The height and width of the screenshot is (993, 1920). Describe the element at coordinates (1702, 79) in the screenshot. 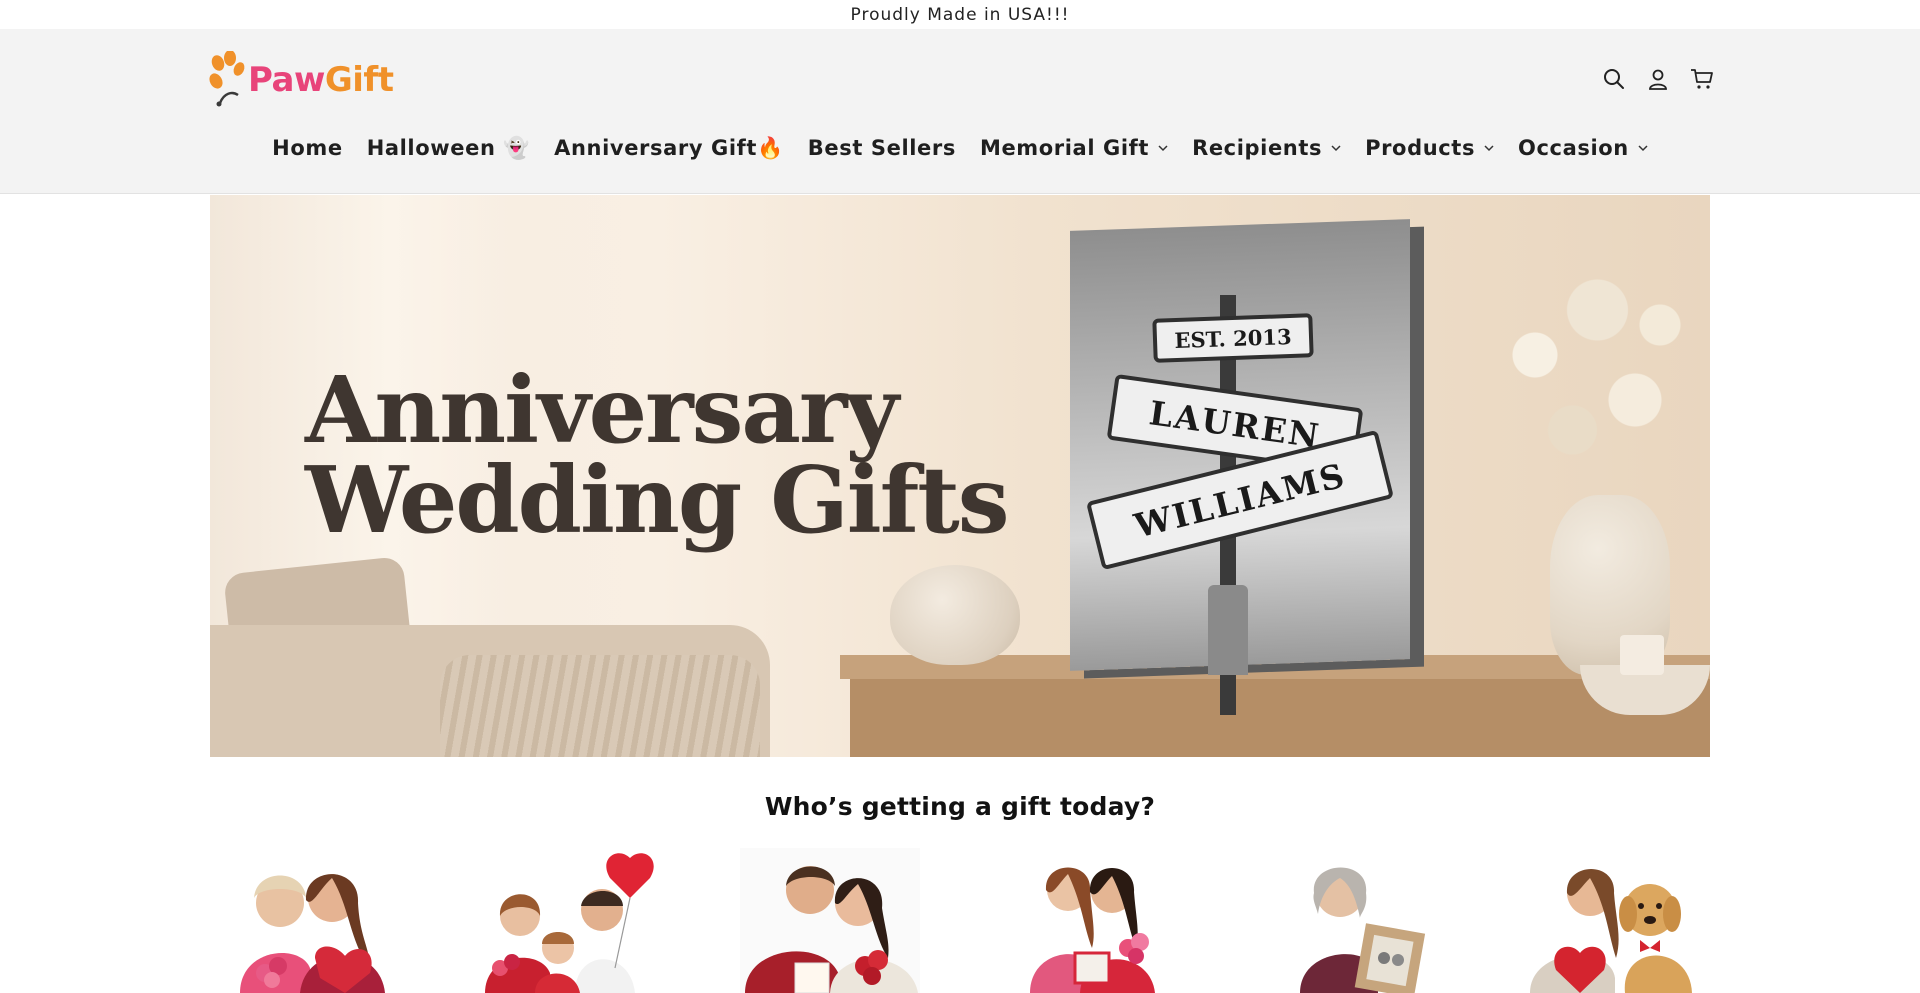

I see `cart-icon` at that location.